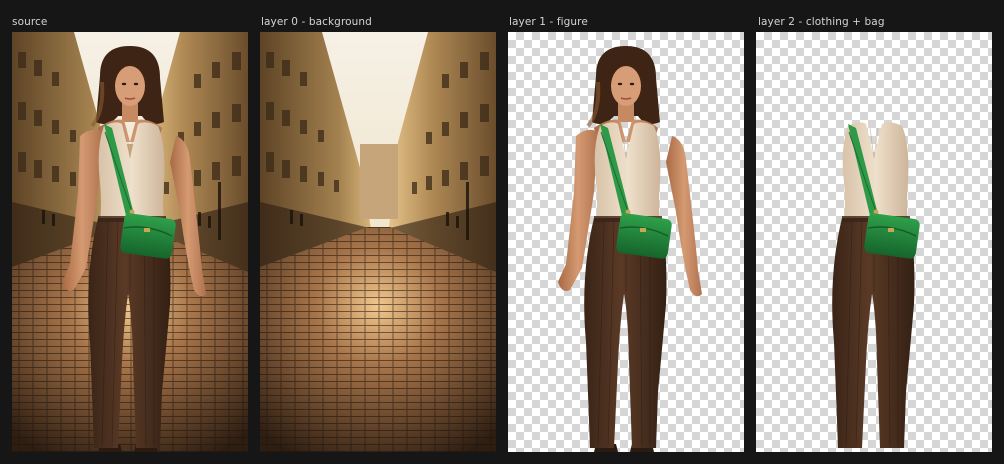 This screenshot has height=464, width=1004. What do you see at coordinates (876, 285) in the screenshot?
I see `clothing-image` at bounding box center [876, 285].